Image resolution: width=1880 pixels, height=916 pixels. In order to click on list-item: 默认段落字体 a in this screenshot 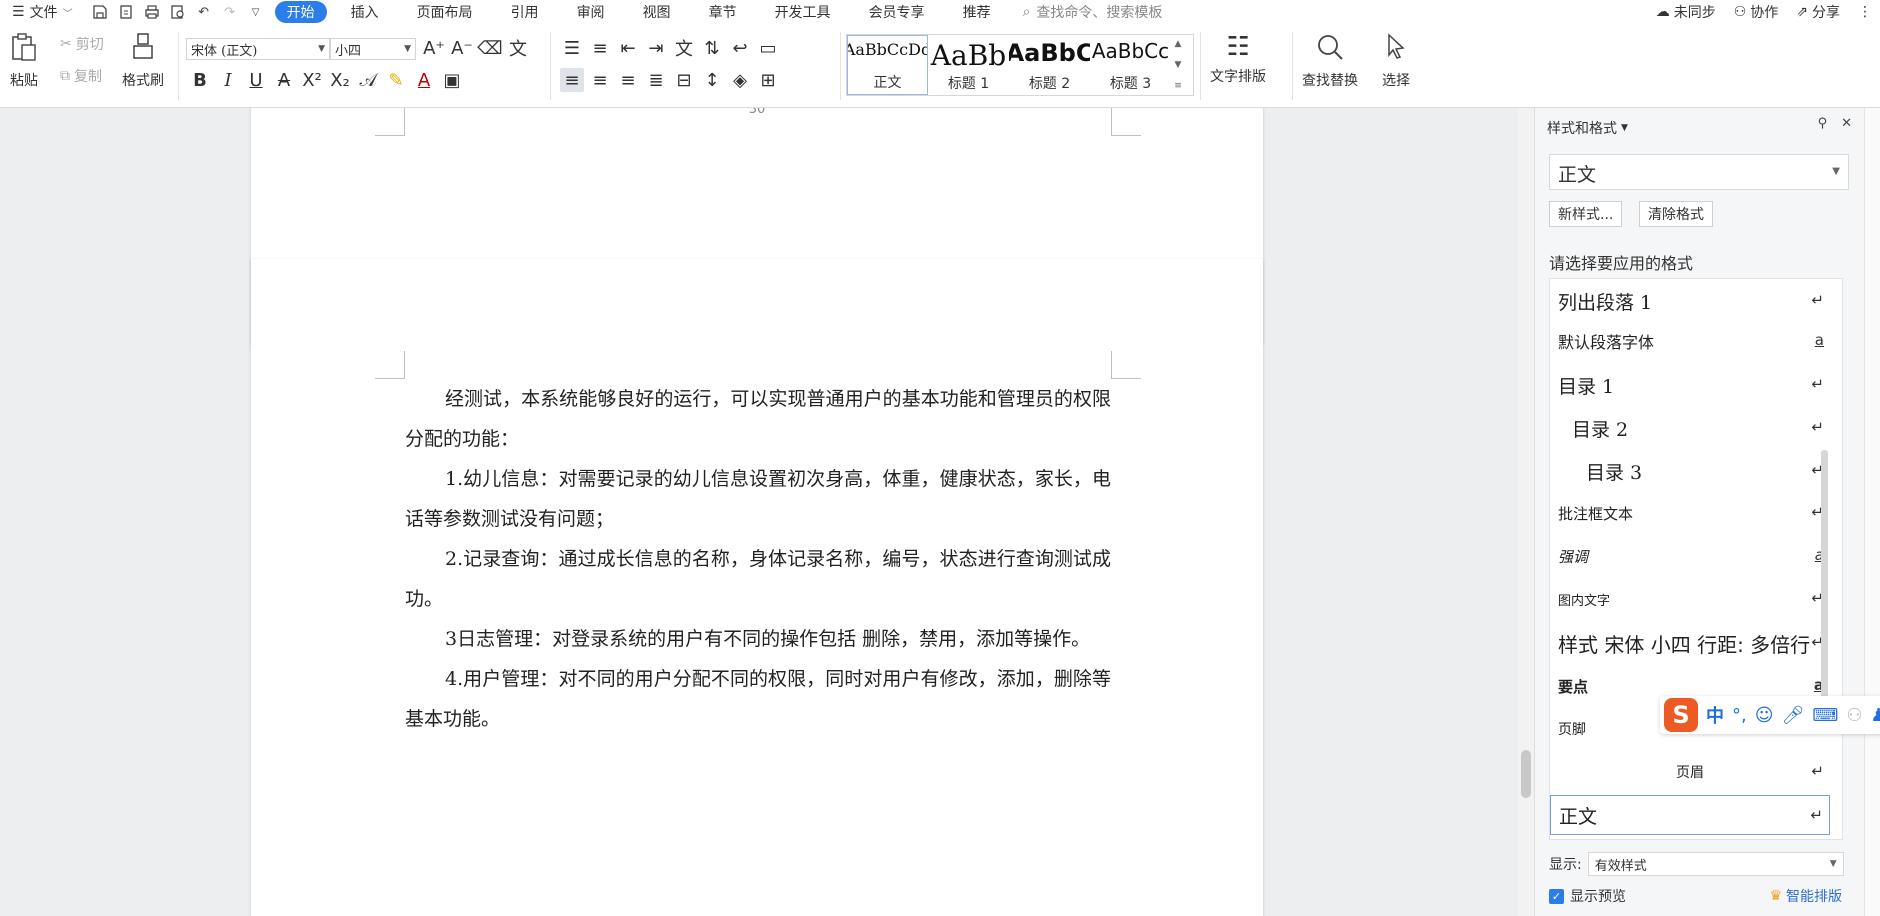, I will do `click(1690, 341)`.